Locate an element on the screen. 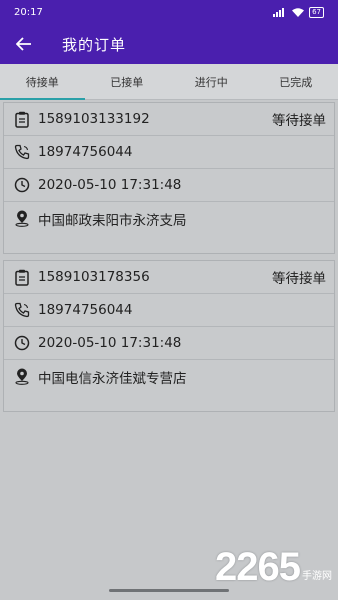 This screenshot has width=338, height=600. wifi-icon is located at coordinates (298, 12).